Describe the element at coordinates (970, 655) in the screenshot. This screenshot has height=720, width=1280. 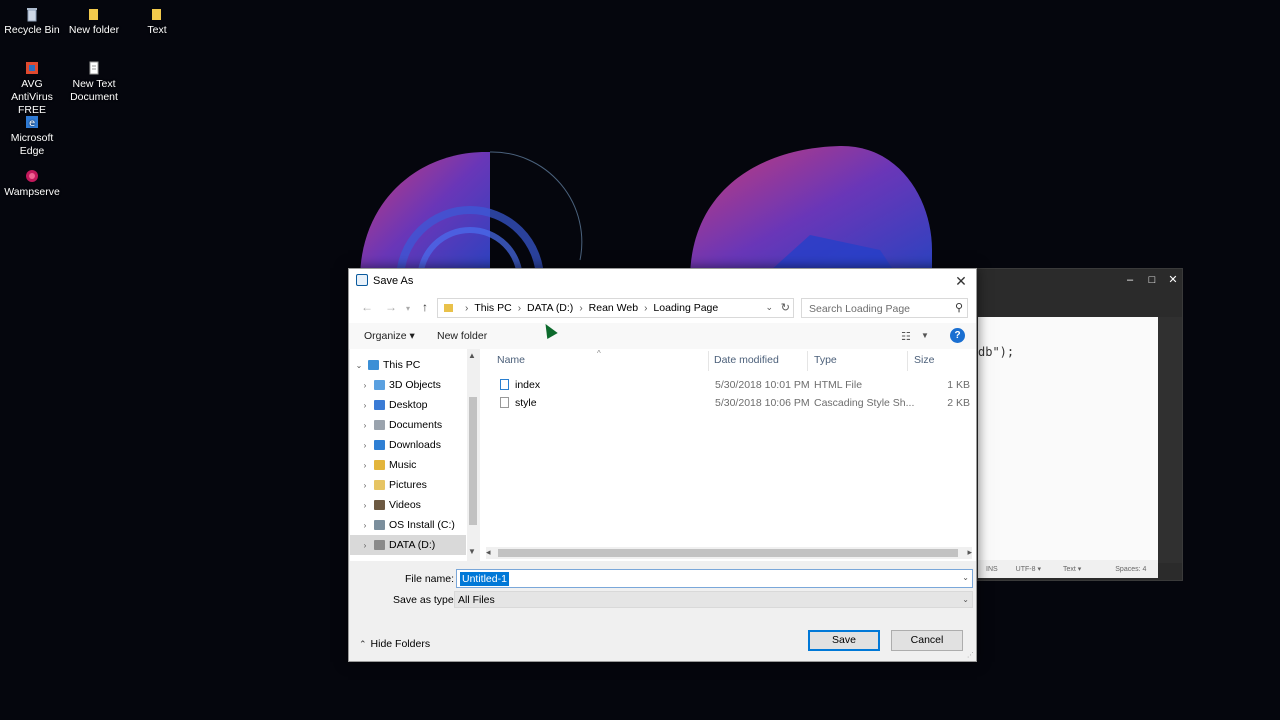
I see `resize-grip-icon: ⋰` at that location.